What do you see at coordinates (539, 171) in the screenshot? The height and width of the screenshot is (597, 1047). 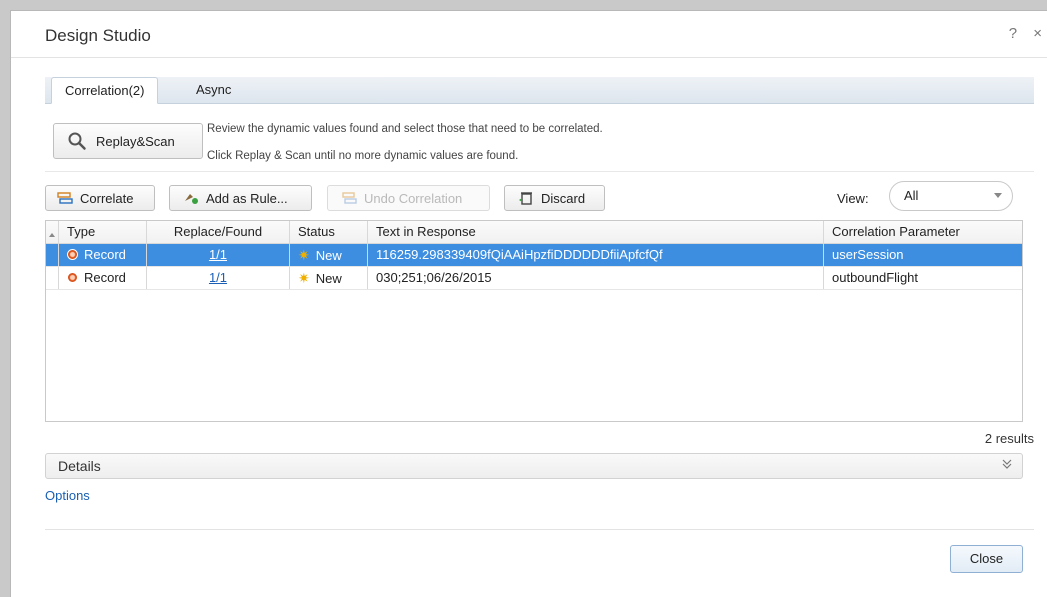 I see `toolbar-divider` at bounding box center [539, 171].